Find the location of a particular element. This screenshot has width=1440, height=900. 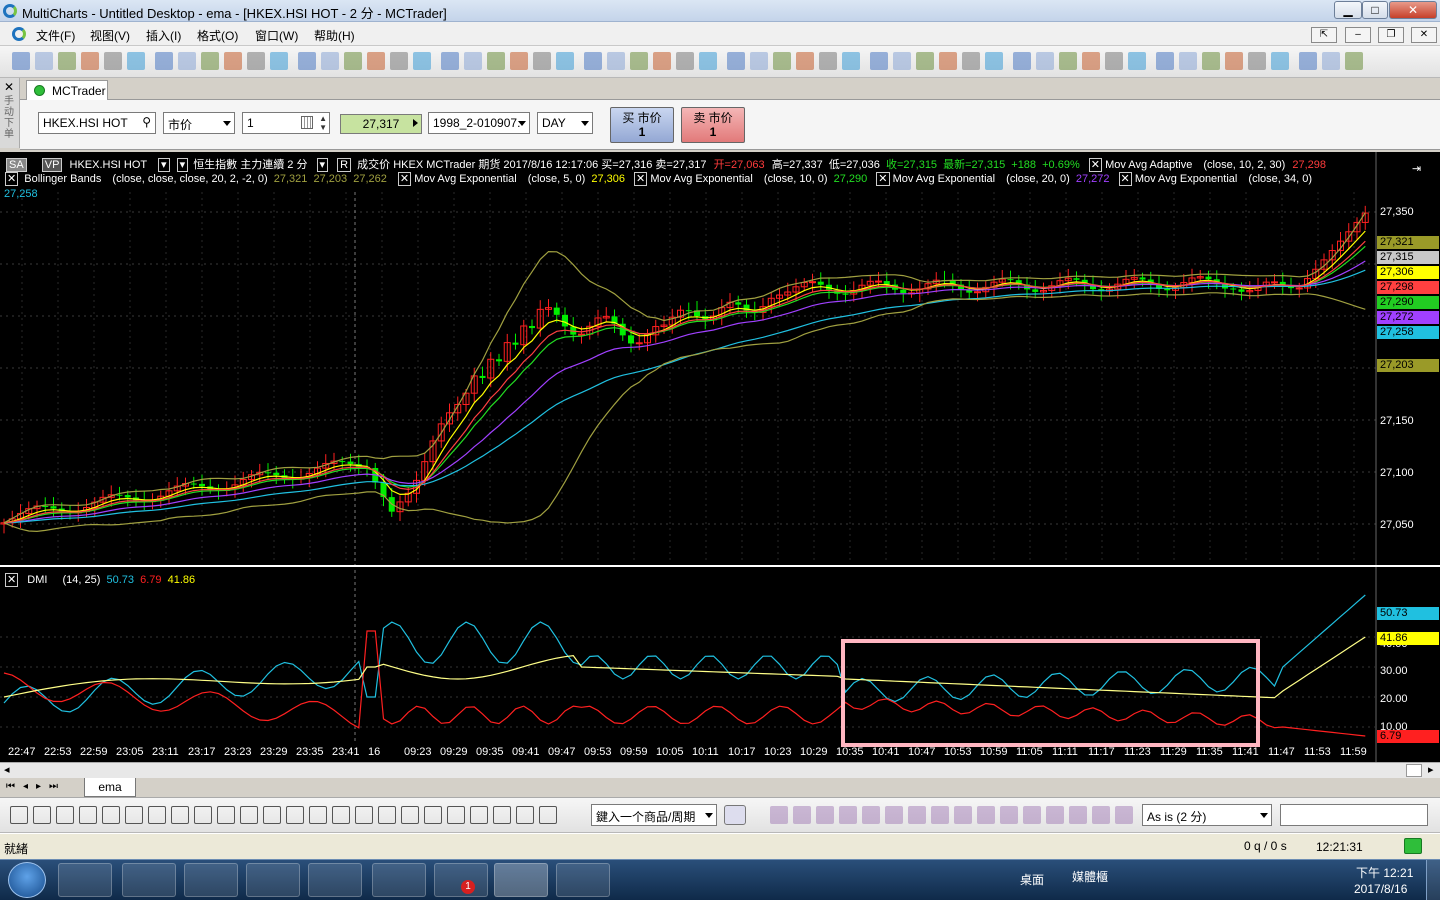

r-badge: R is located at coordinates (344, 165).